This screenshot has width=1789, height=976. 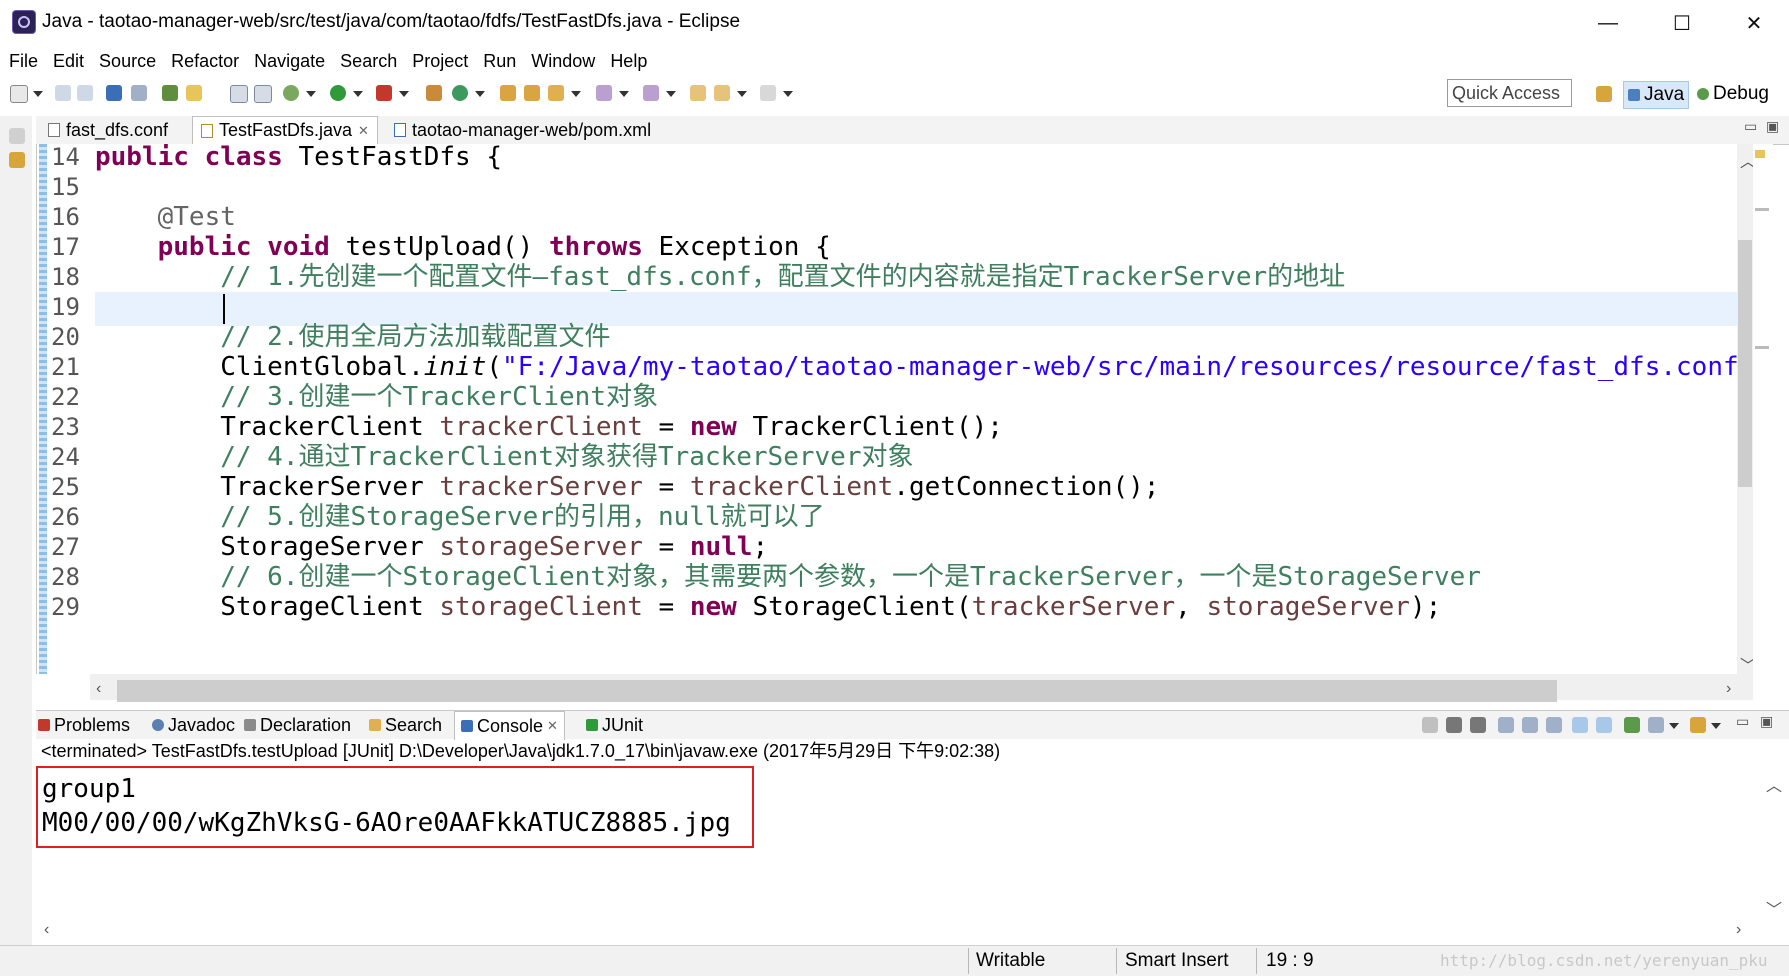 I want to click on console-scroll-up-icon: ︿, so click(x=1774, y=784).